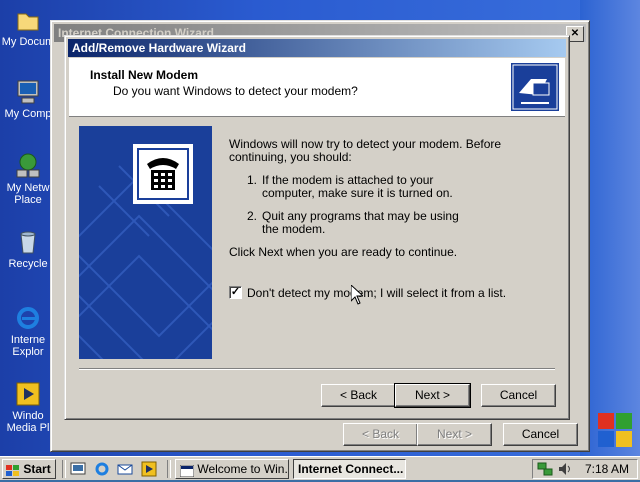 The height and width of the screenshot is (482, 640). Describe the element at coordinates (432, 395) in the screenshot. I see `wizard-next-button: Next >` at that location.